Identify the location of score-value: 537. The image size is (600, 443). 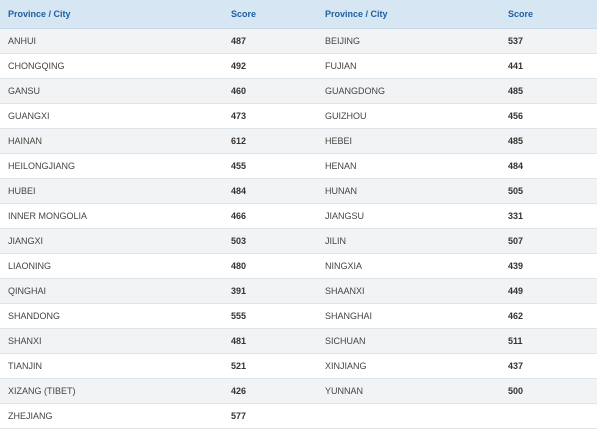
(548, 41).